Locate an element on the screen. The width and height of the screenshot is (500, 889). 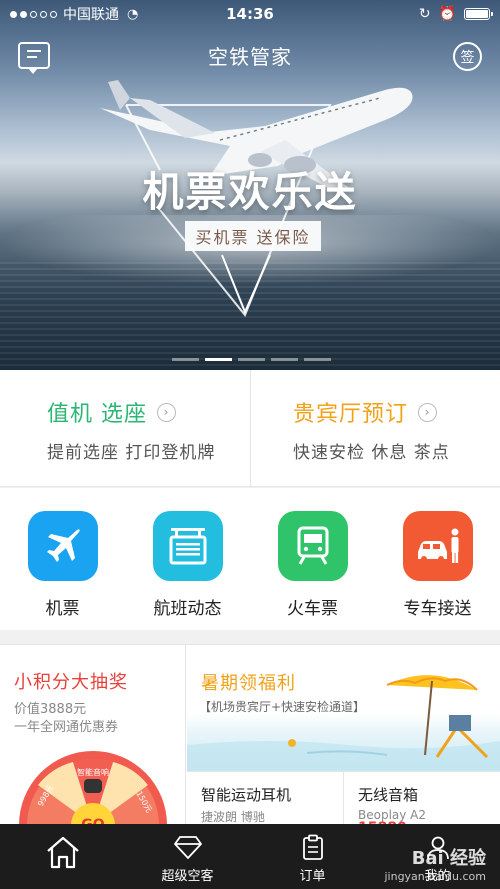
alarm-icon: ⏰ is located at coordinates (447, 14).